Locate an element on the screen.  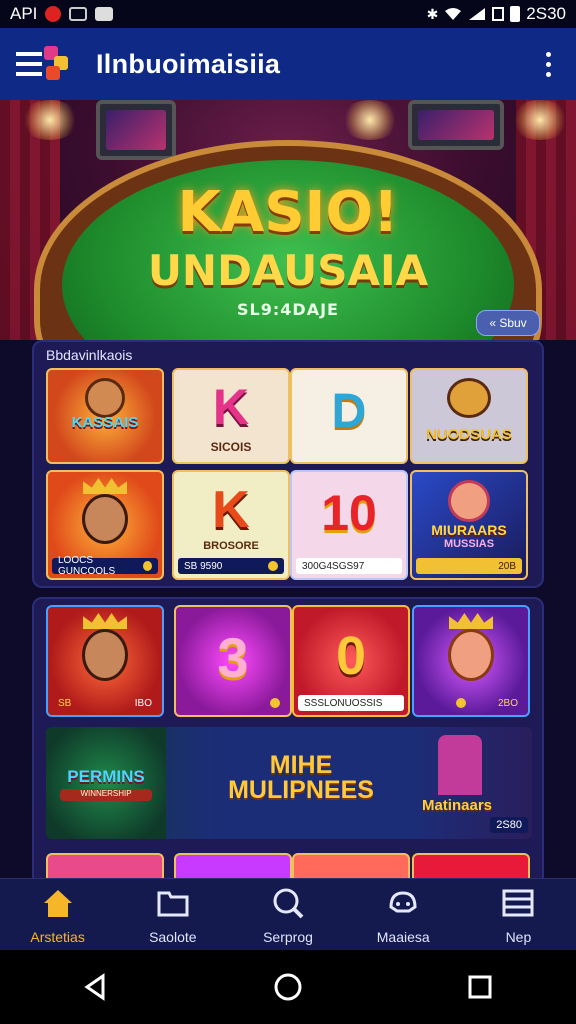
image-icon is located at coordinates (78, 14).